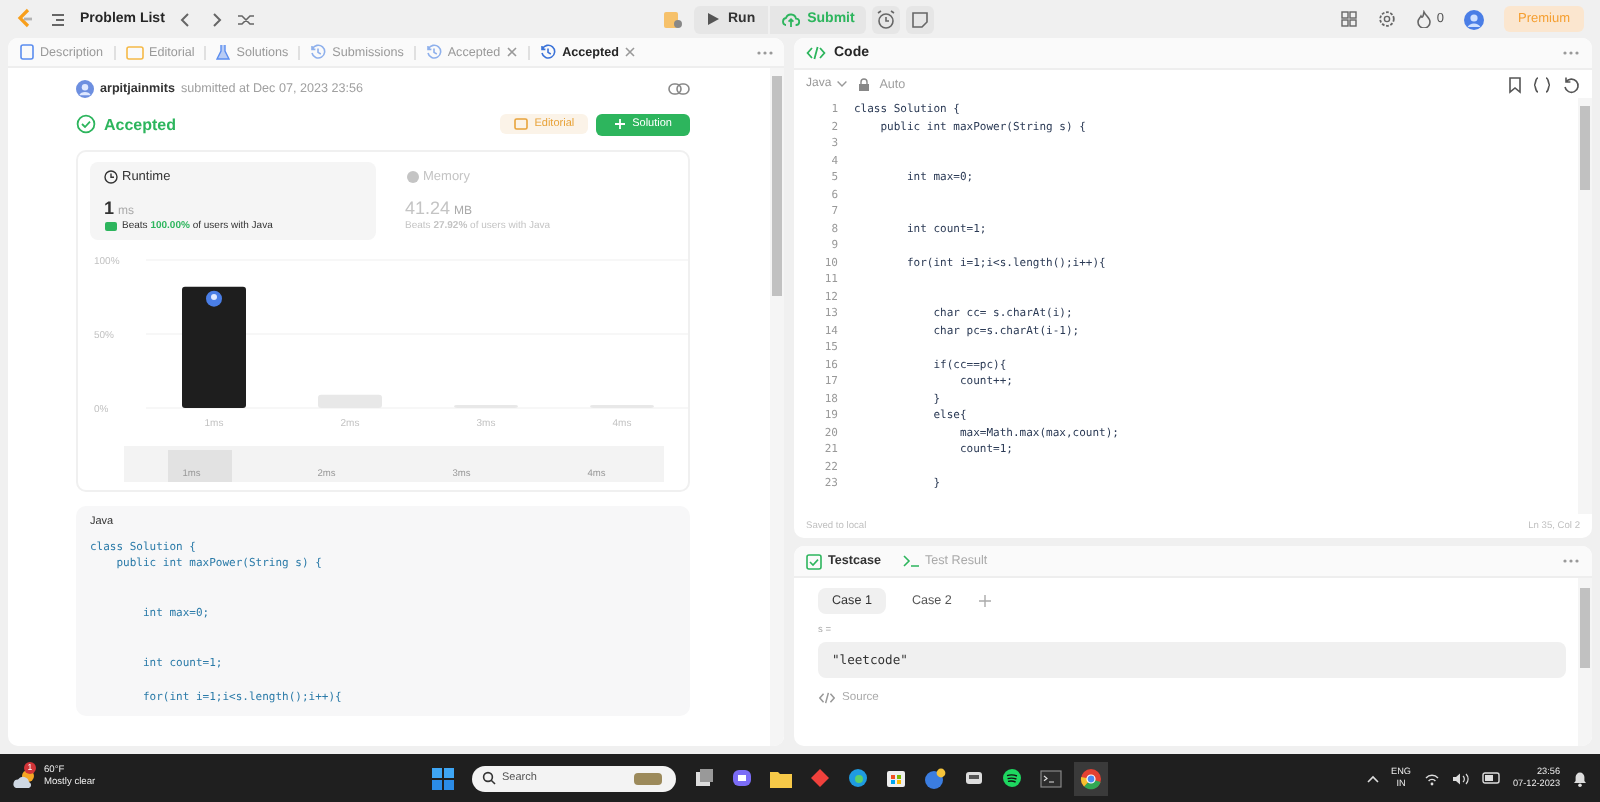 The image size is (1600, 802). What do you see at coordinates (27, 52) in the screenshot?
I see `document-icon` at bounding box center [27, 52].